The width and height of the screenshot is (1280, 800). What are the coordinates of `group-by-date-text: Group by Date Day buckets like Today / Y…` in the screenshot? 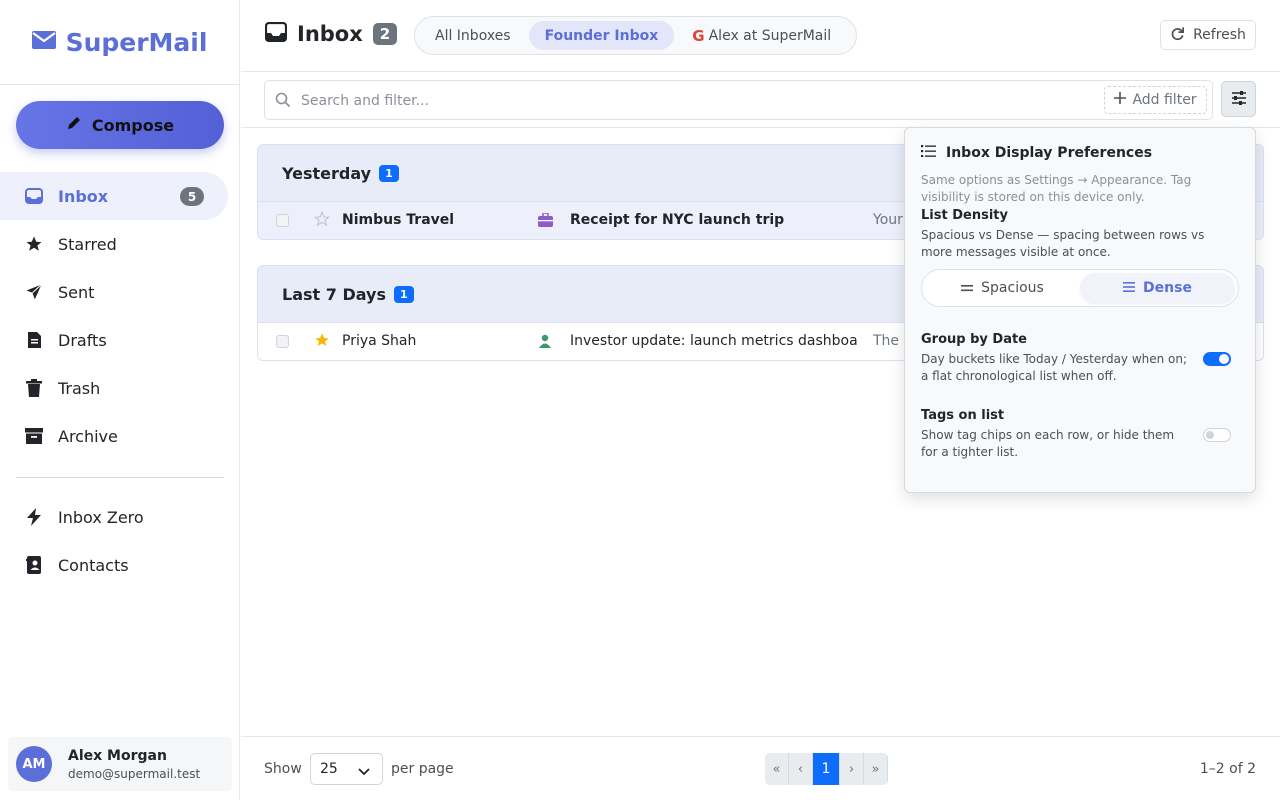 It's located at (1056, 358).